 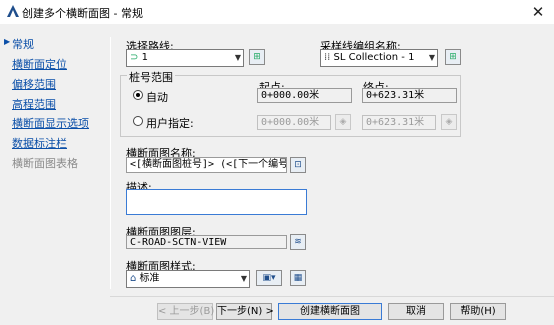 I want to click on nav-separator, so click(x=110, y=163).